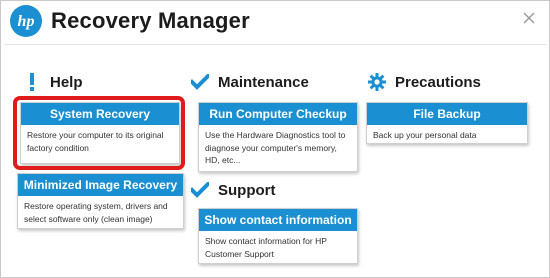 This screenshot has width=550, height=278. What do you see at coordinates (247, 190) in the screenshot?
I see `section-support-label: Support` at bounding box center [247, 190].